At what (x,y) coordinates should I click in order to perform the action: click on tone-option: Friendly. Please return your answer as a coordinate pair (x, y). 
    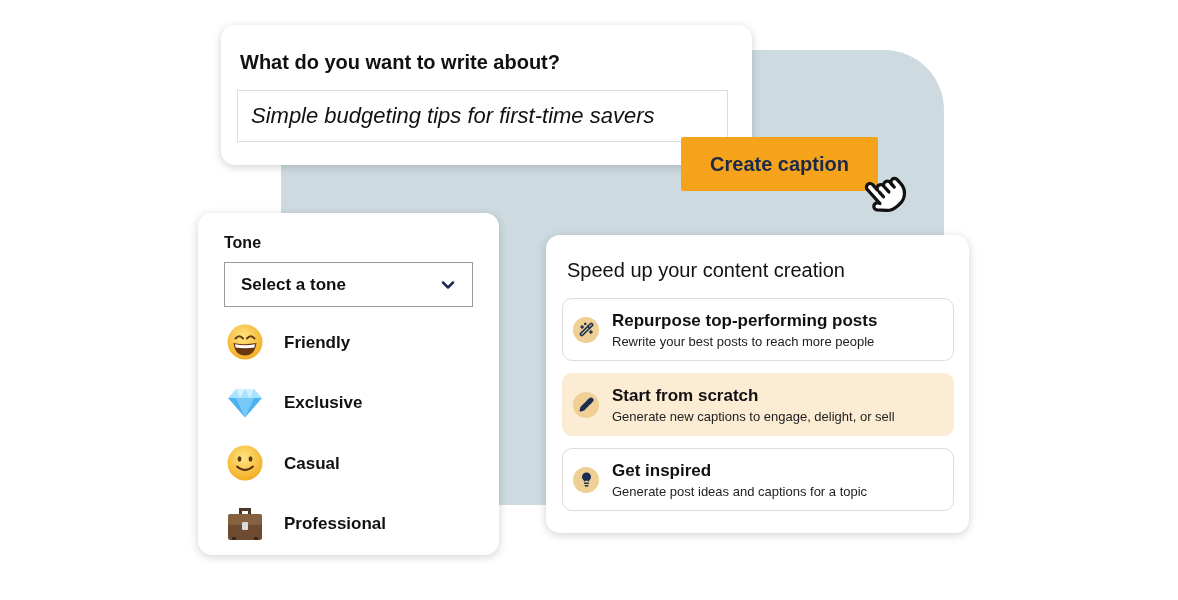
    Looking at the image, I should click on (317, 342).